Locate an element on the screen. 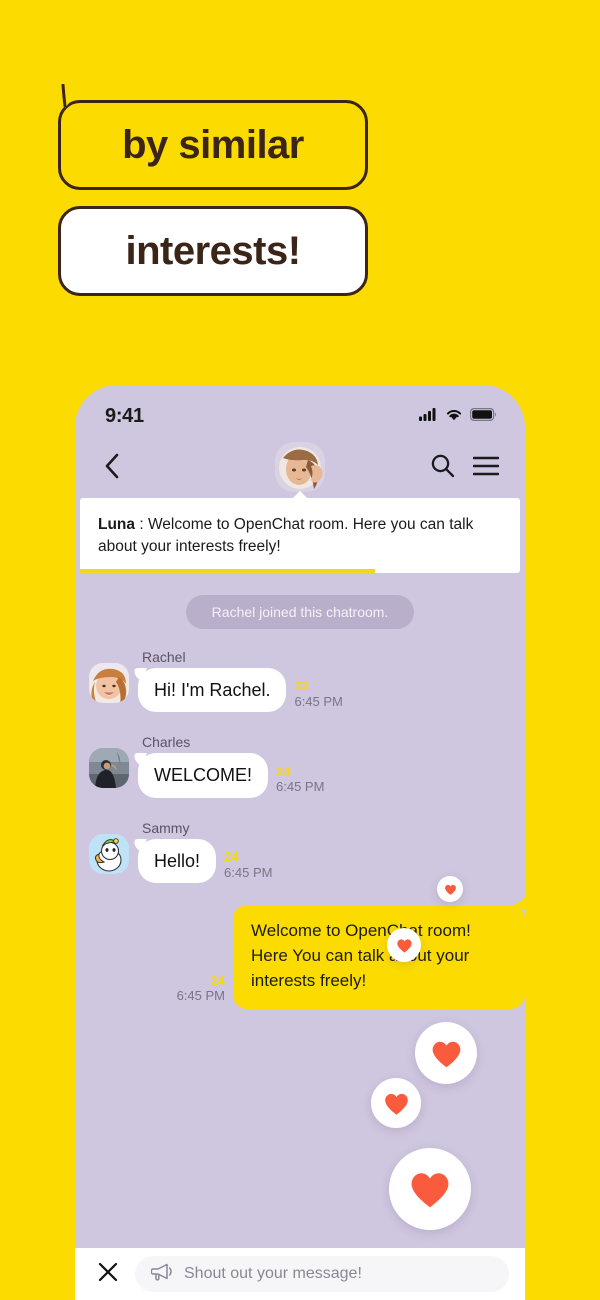 This screenshot has height=1300, width=600. back-button is located at coordinates (112, 468).